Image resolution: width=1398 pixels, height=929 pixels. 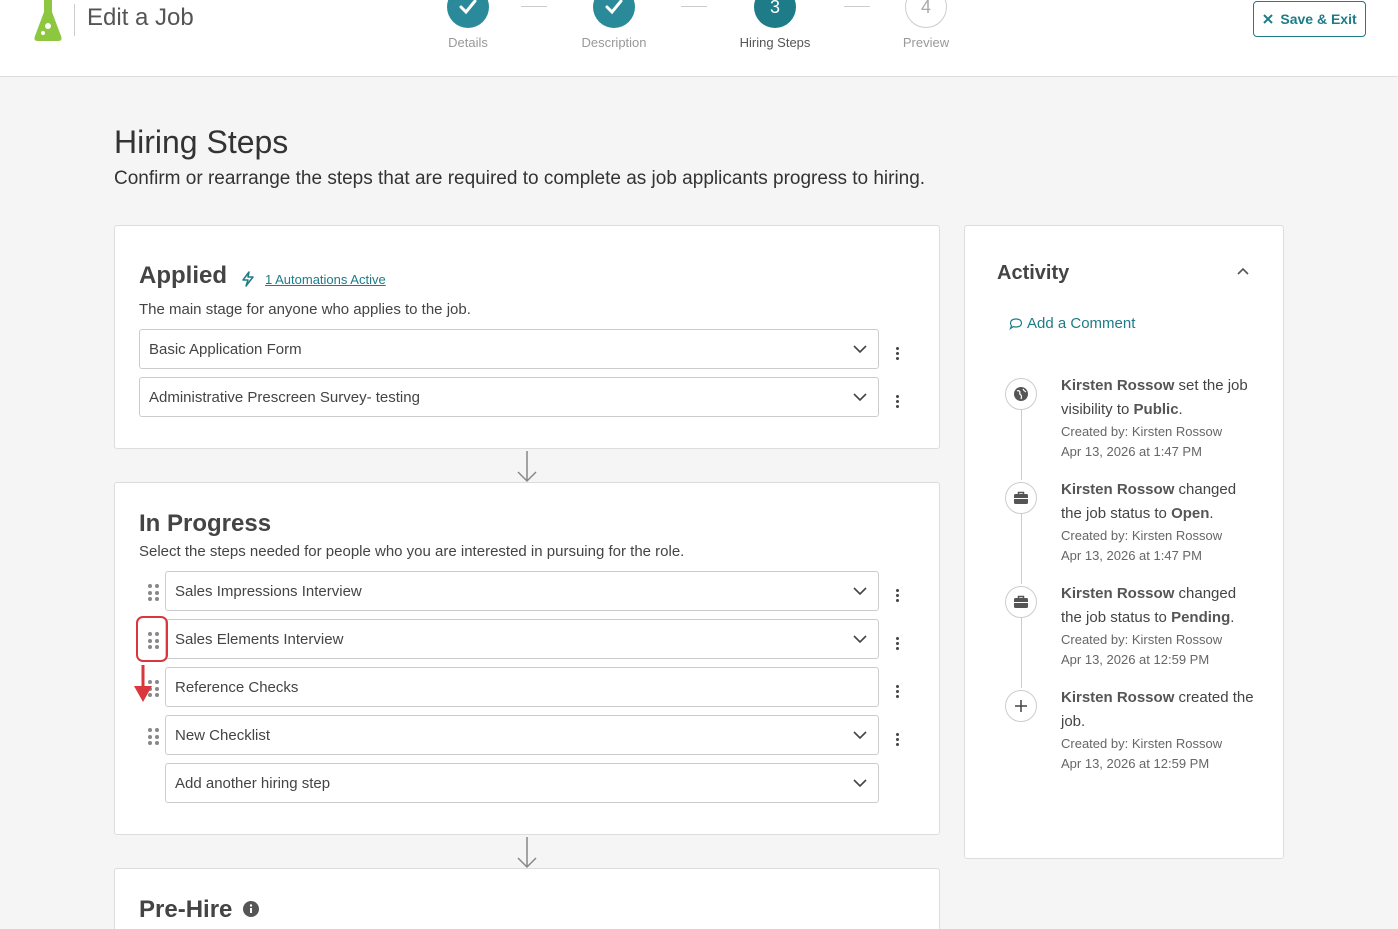 I want to click on step-details: Details, so click(x=468, y=25).